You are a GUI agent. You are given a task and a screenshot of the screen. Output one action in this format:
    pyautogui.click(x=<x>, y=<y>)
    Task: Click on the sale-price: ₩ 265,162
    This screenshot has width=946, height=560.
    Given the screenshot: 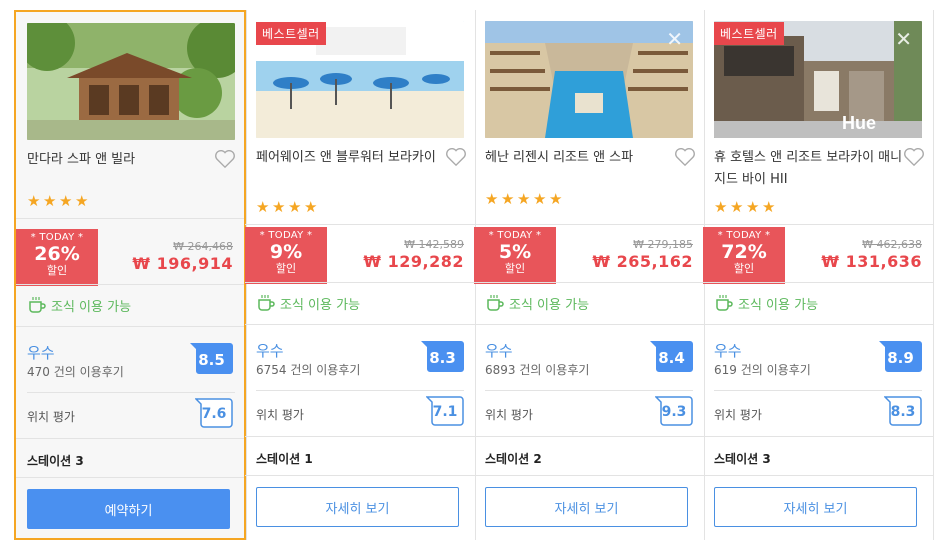 What is the action you would take?
    pyautogui.click(x=642, y=261)
    